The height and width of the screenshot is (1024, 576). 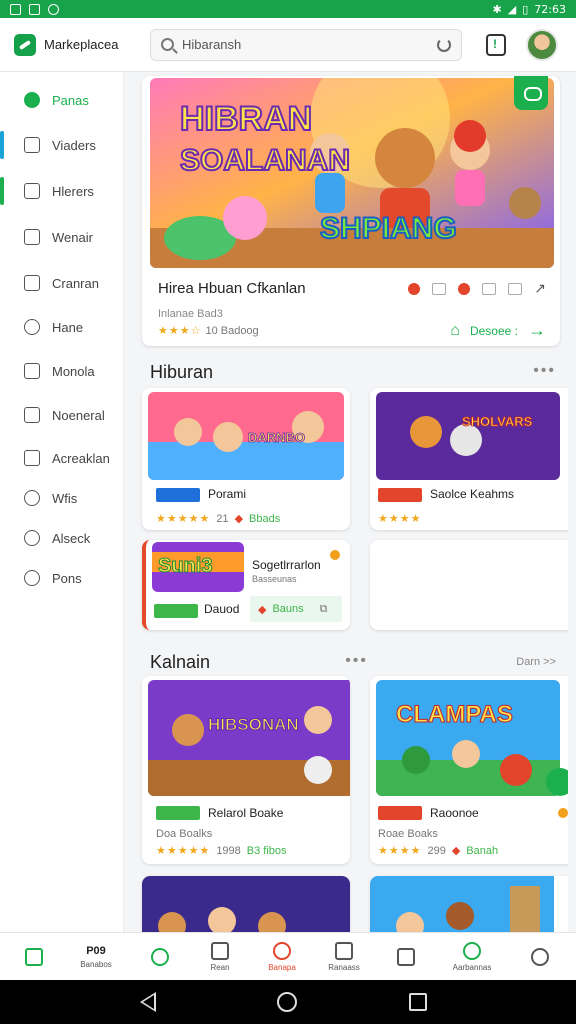 I want to click on game-card-image: SHOLVARS, so click(x=468, y=436).